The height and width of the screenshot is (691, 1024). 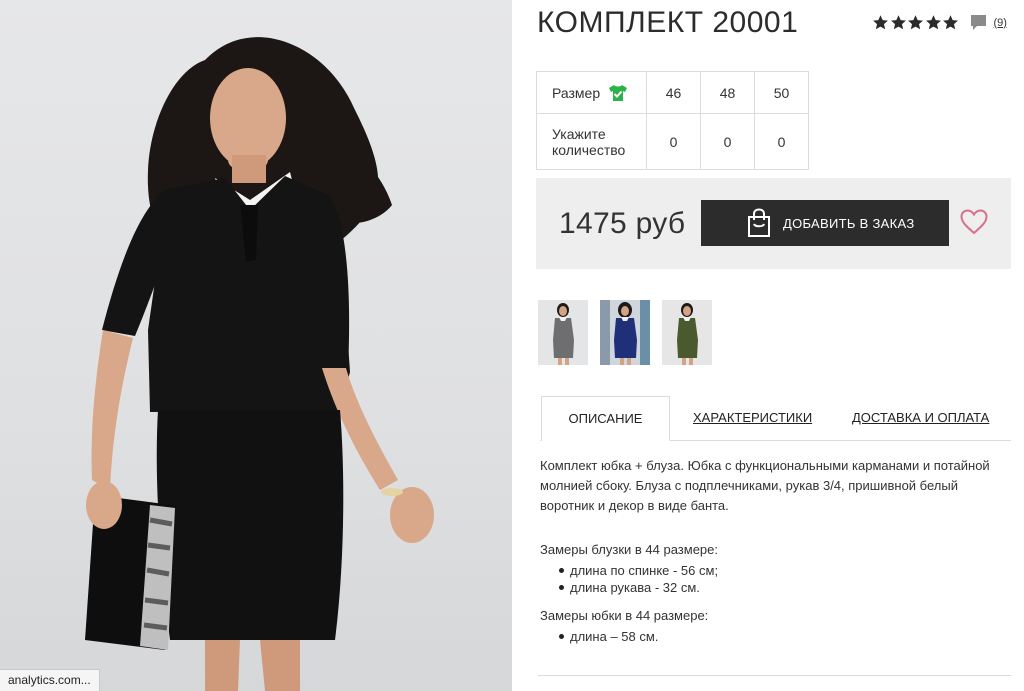 What do you see at coordinates (605, 418) in the screenshot?
I see `tab-description: ОПИСАНИЕ` at bounding box center [605, 418].